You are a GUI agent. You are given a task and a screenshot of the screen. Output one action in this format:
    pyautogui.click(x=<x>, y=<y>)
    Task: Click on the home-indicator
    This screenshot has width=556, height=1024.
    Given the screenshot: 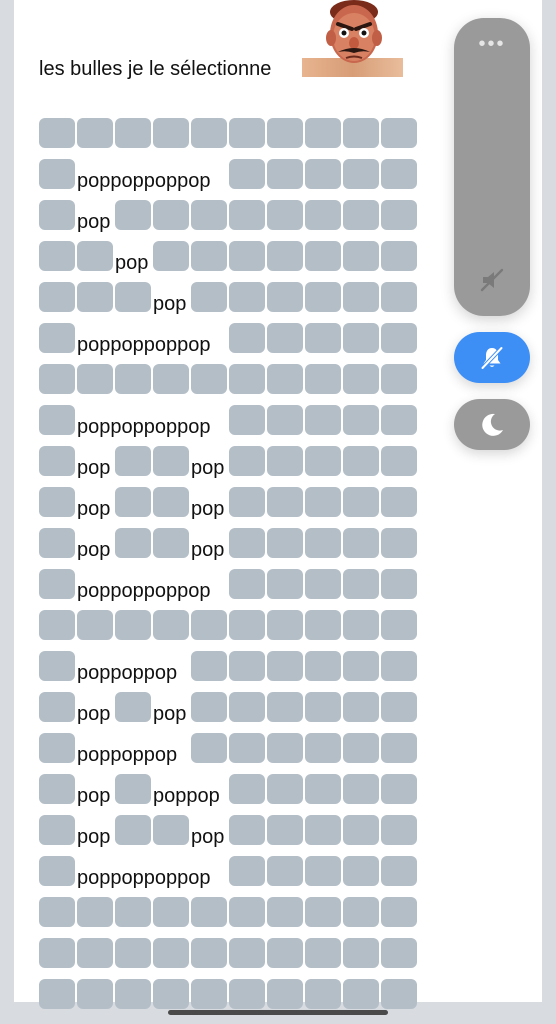 What is the action you would take?
    pyautogui.click(x=278, y=1012)
    